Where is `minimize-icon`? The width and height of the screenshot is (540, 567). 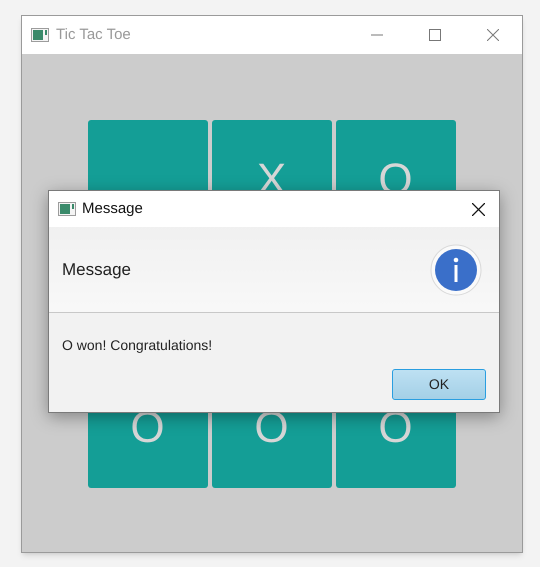
minimize-icon is located at coordinates (377, 35).